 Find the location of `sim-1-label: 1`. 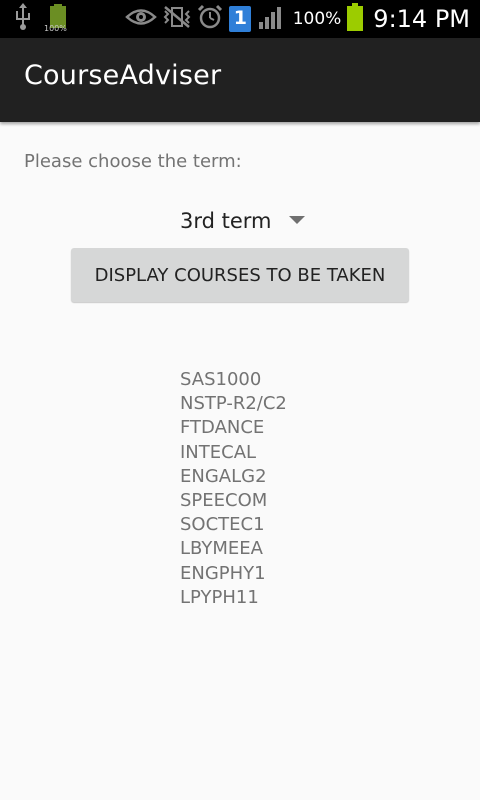

sim-1-label: 1 is located at coordinates (240, 18).